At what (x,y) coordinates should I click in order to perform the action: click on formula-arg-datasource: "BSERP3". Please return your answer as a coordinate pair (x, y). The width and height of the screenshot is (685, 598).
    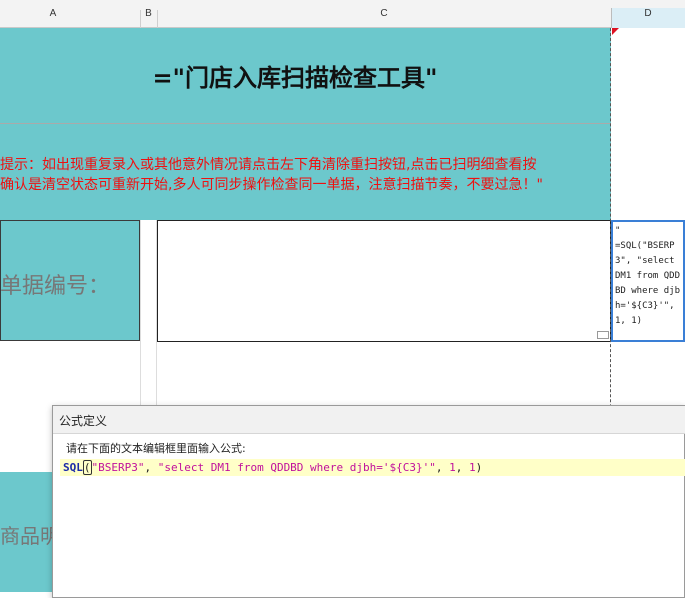
    Looking at the image, I should click on (118, 467).